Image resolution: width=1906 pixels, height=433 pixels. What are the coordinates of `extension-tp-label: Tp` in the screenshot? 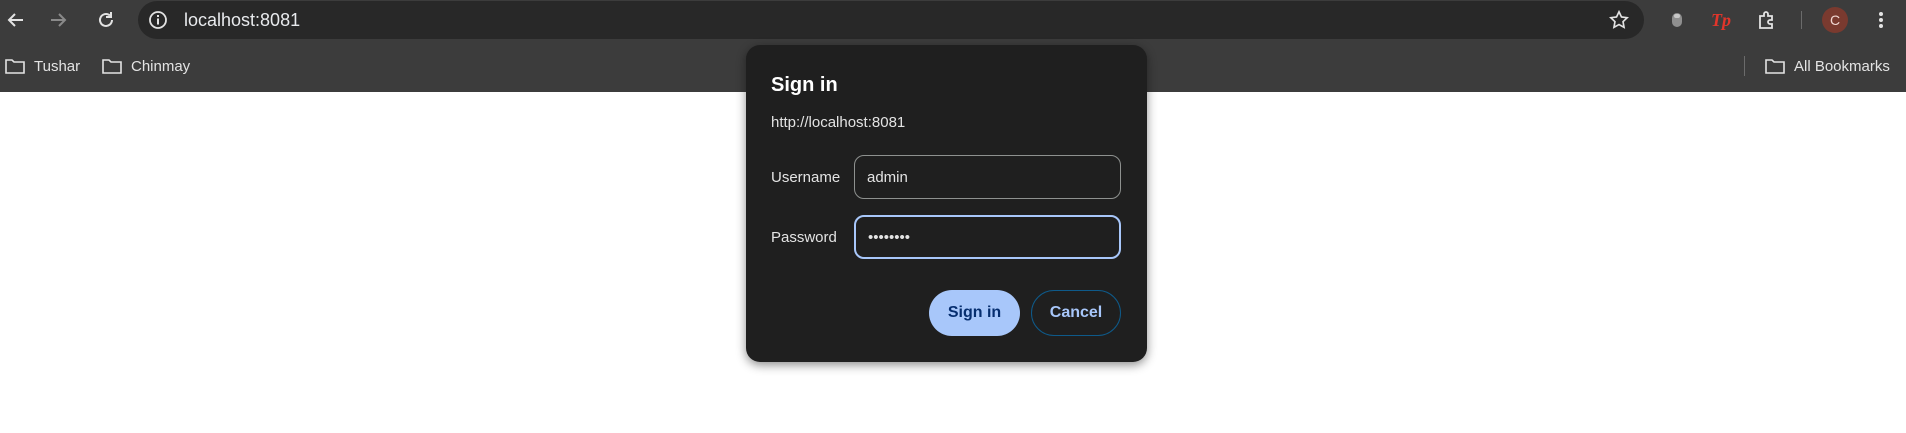 It's located at (1721, 19).